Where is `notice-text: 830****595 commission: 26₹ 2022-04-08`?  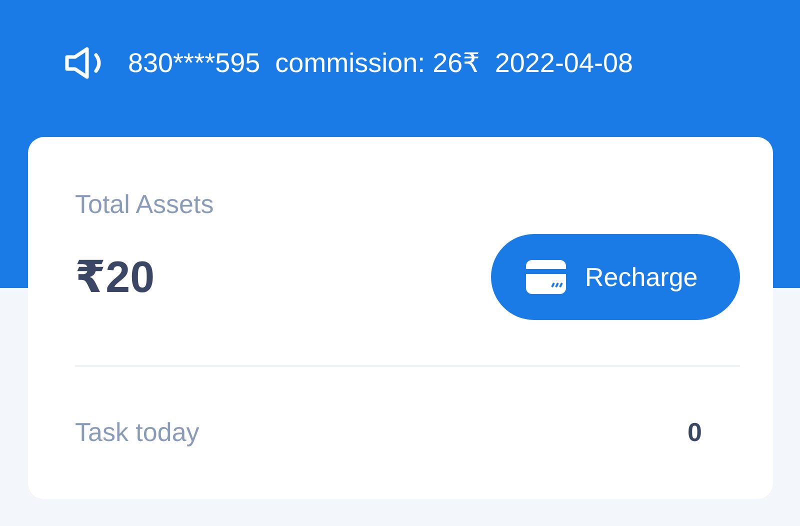 notice-text: 830****595 commission: 26₹ 2022-04-08 is located at coordinates (380, 63).